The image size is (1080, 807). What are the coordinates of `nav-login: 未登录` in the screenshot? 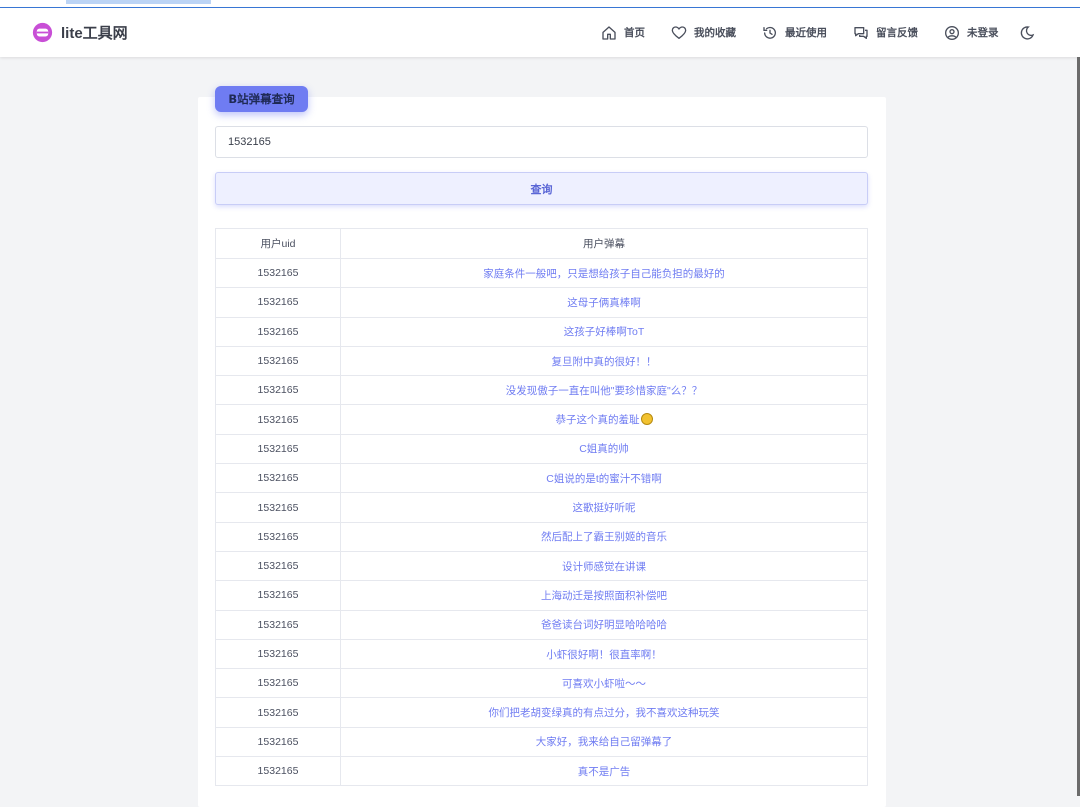 It's located at (971, 33).